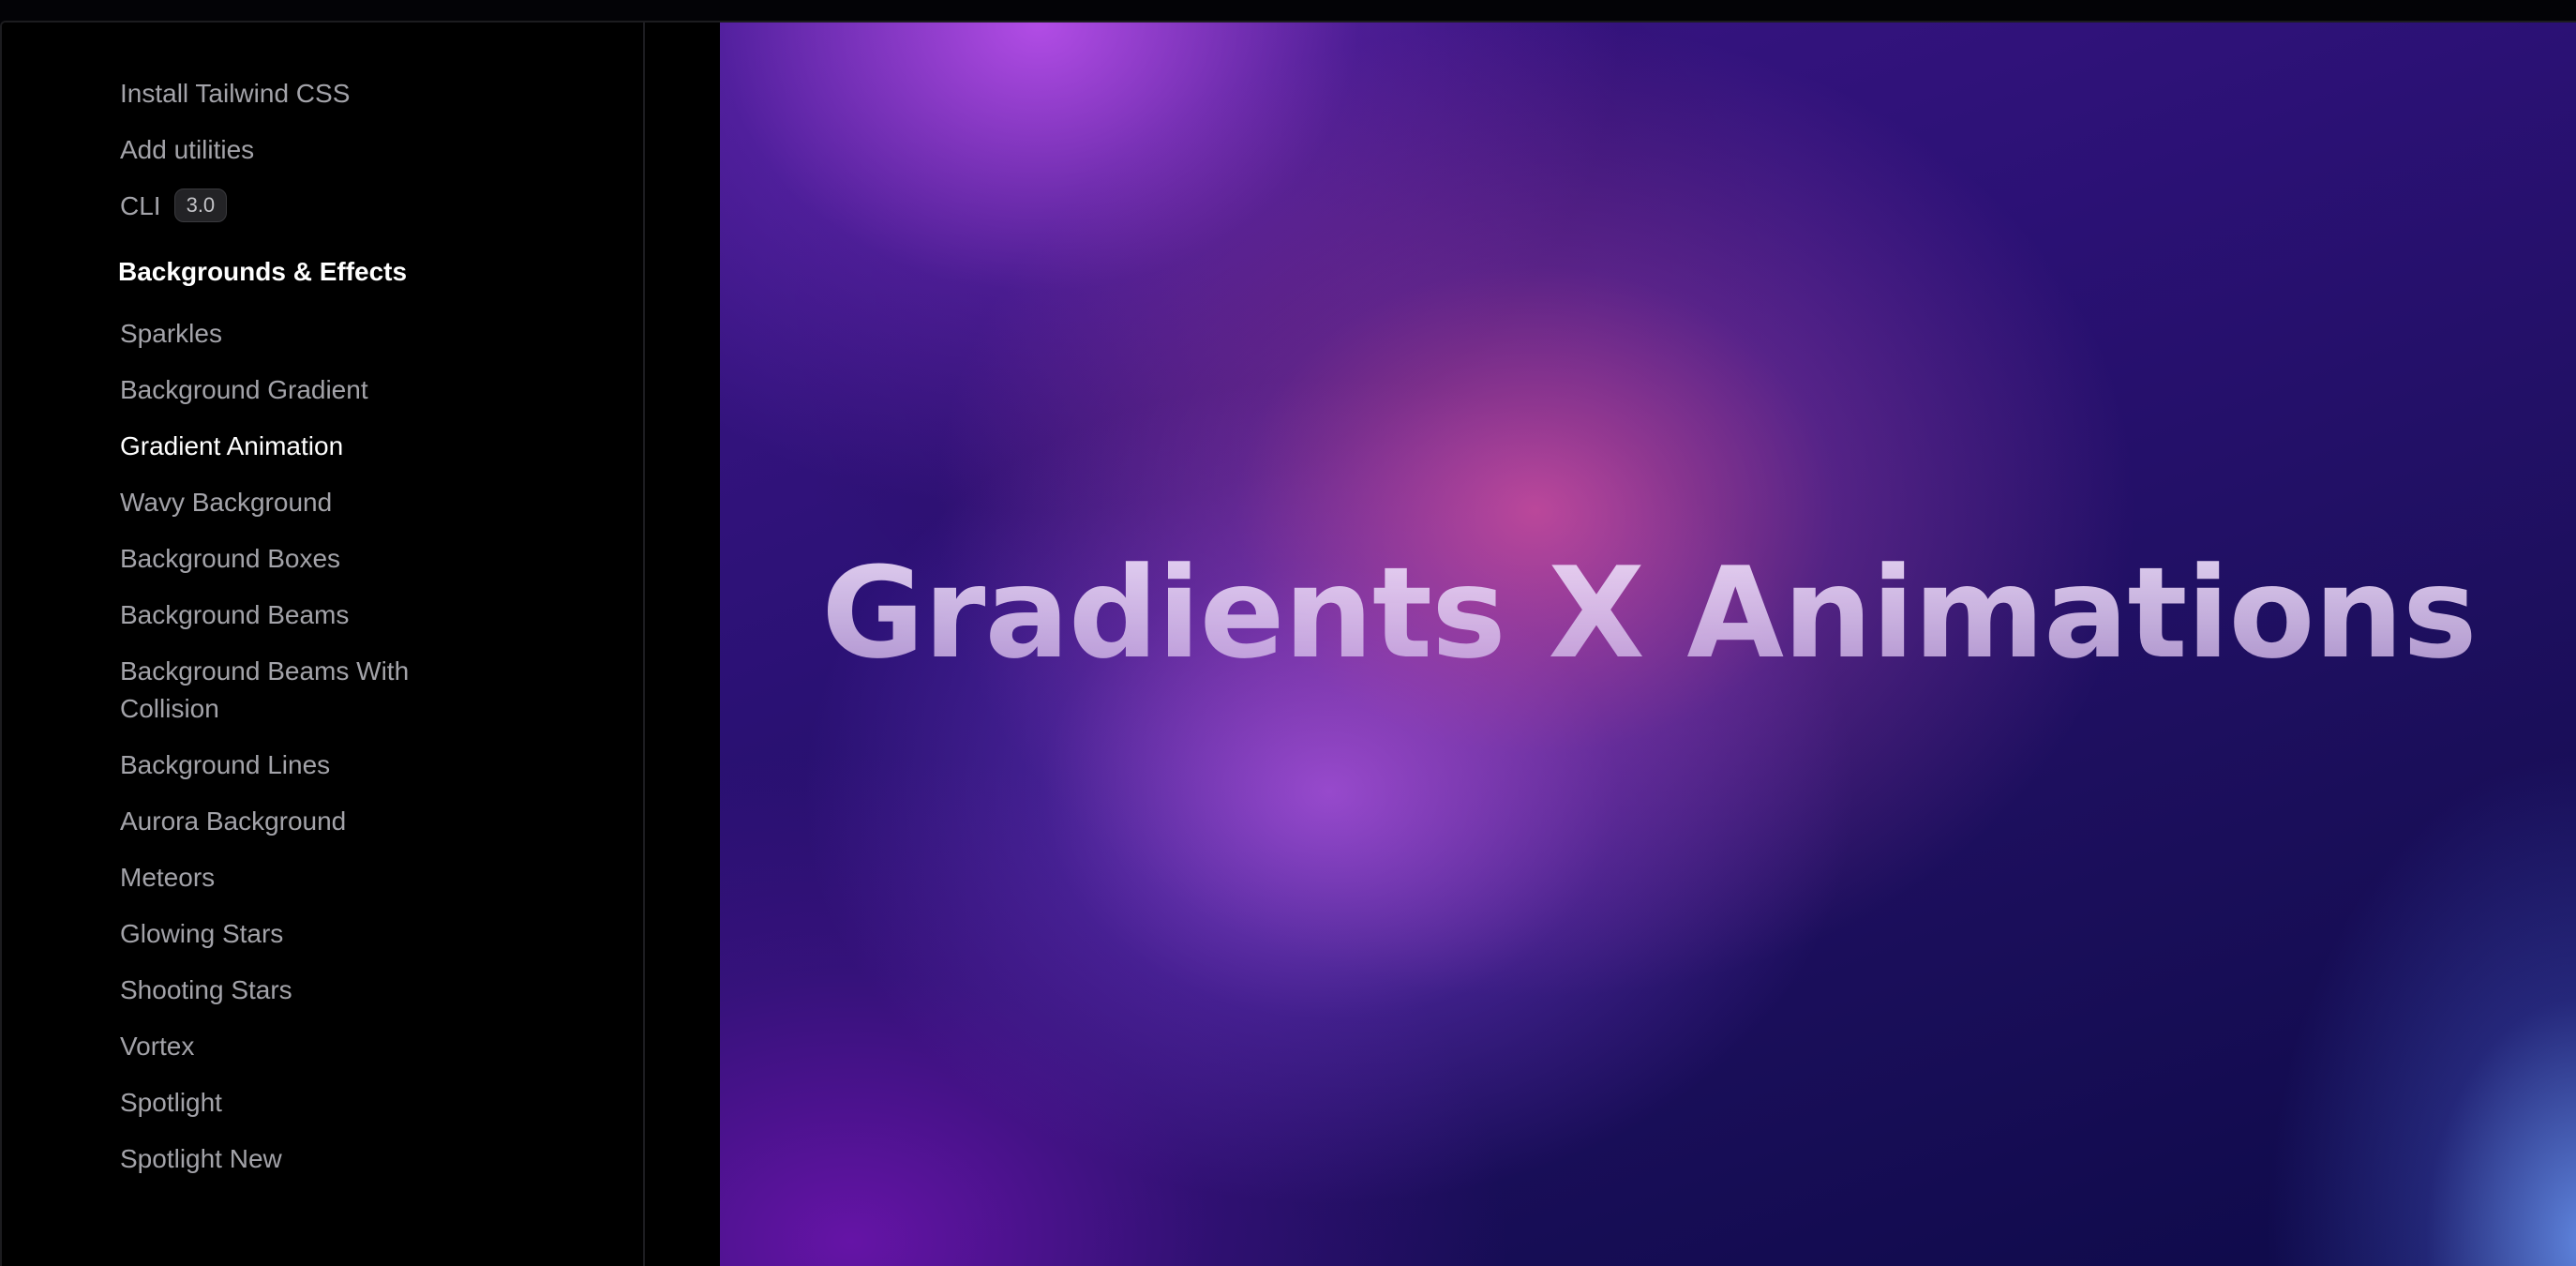 This screenshot has width=2576, height=1266. I want to click on sidebar-item-wavy-background: Wavy Background, so click(317, 502).